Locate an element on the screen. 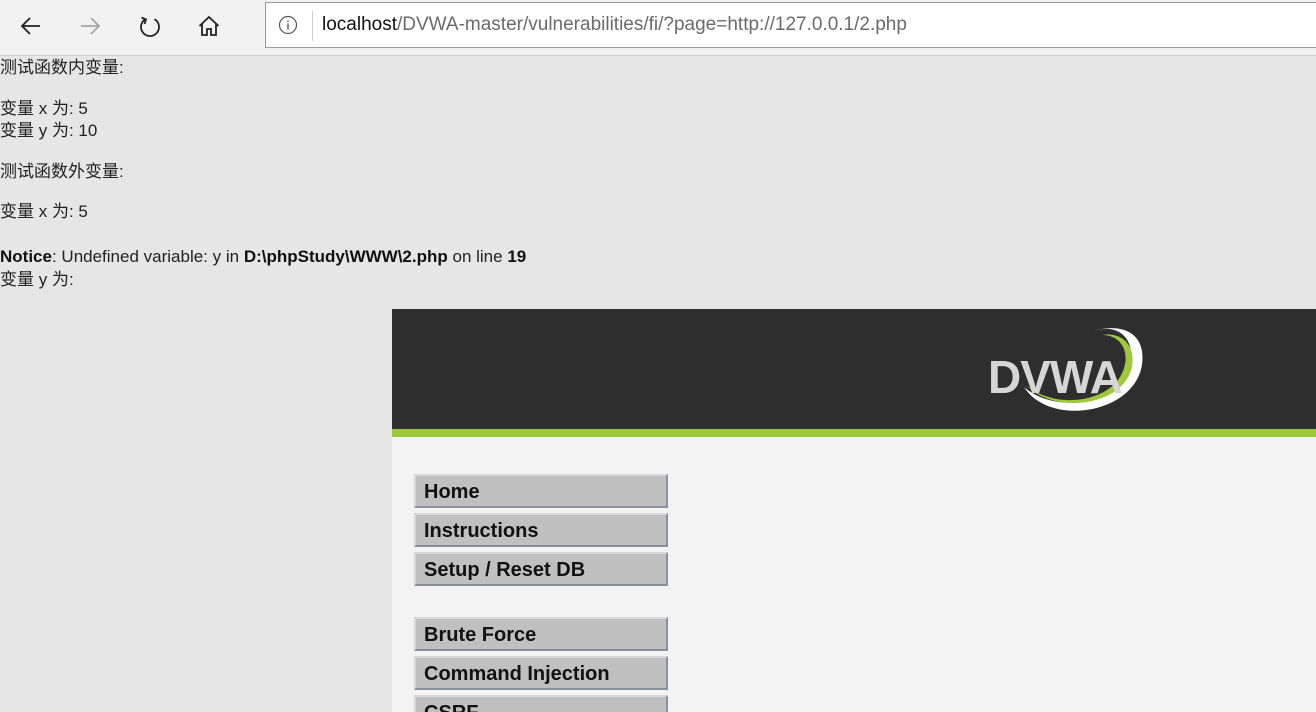 Image resolution: width=1316 pixels, height=712 pixels. dvwa-header: DVWA is located at coordinates (854, 369).